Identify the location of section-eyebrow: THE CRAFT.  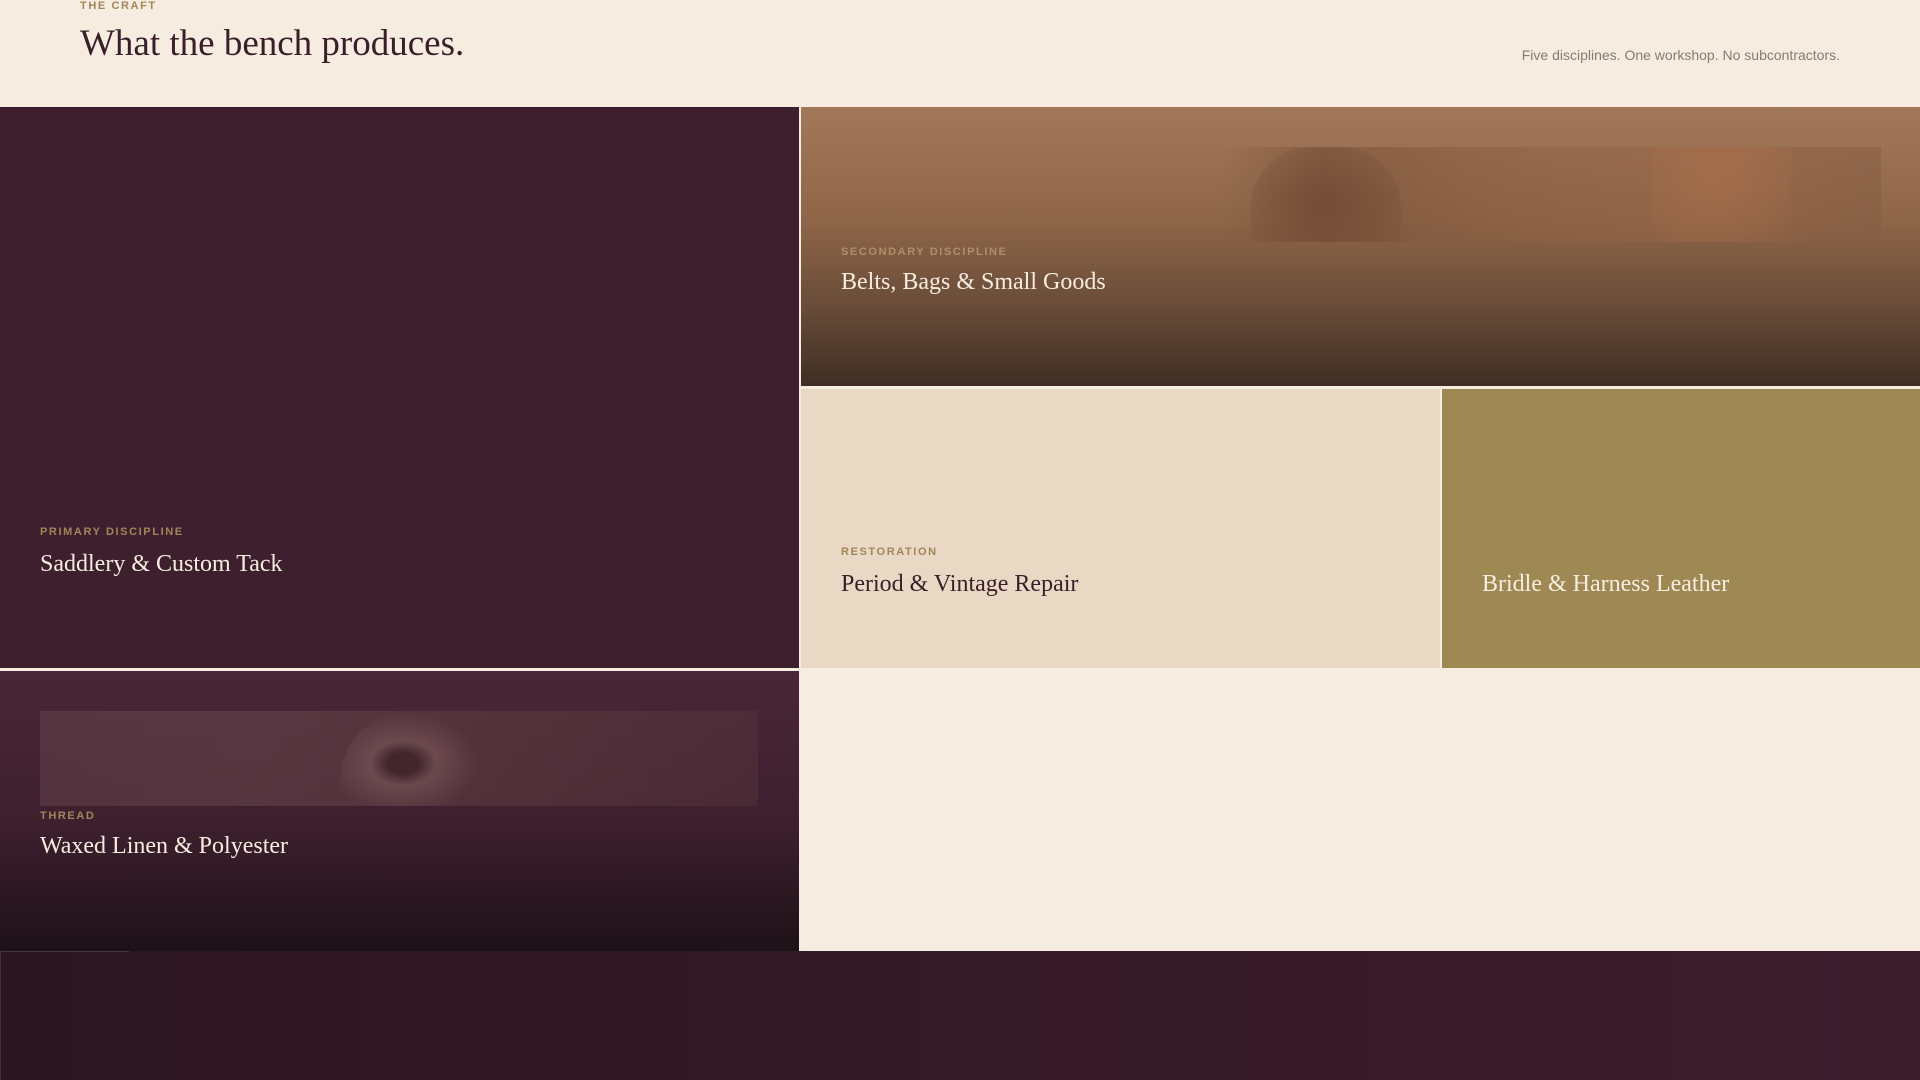
(118, 6).